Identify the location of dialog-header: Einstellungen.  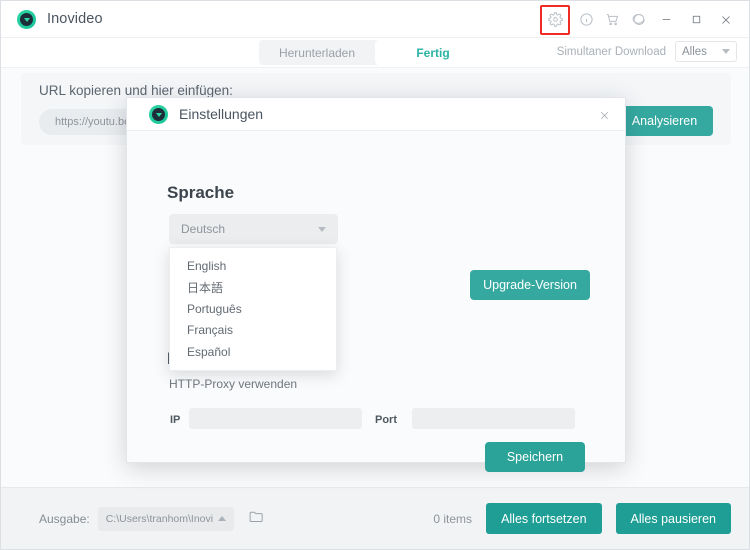
(376, 114).